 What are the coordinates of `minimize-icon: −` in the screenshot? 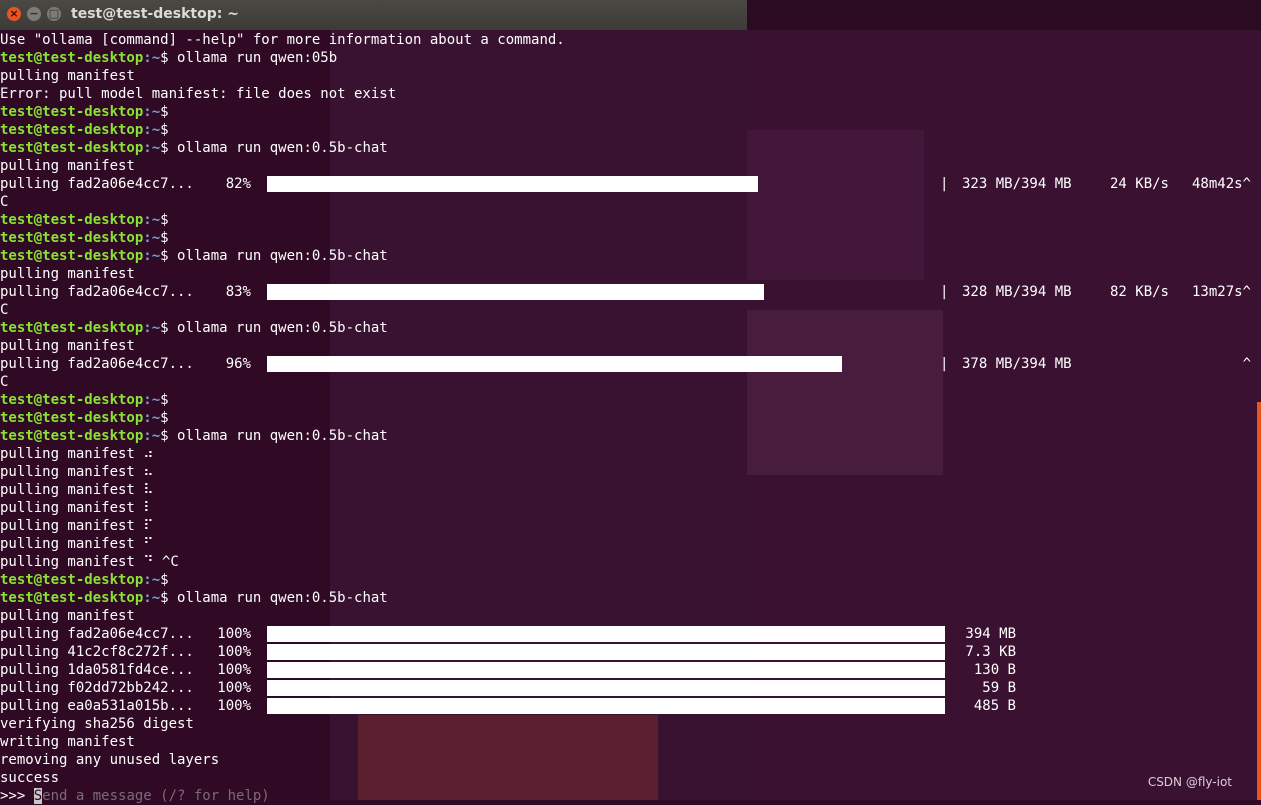 It's located at (34, 14).